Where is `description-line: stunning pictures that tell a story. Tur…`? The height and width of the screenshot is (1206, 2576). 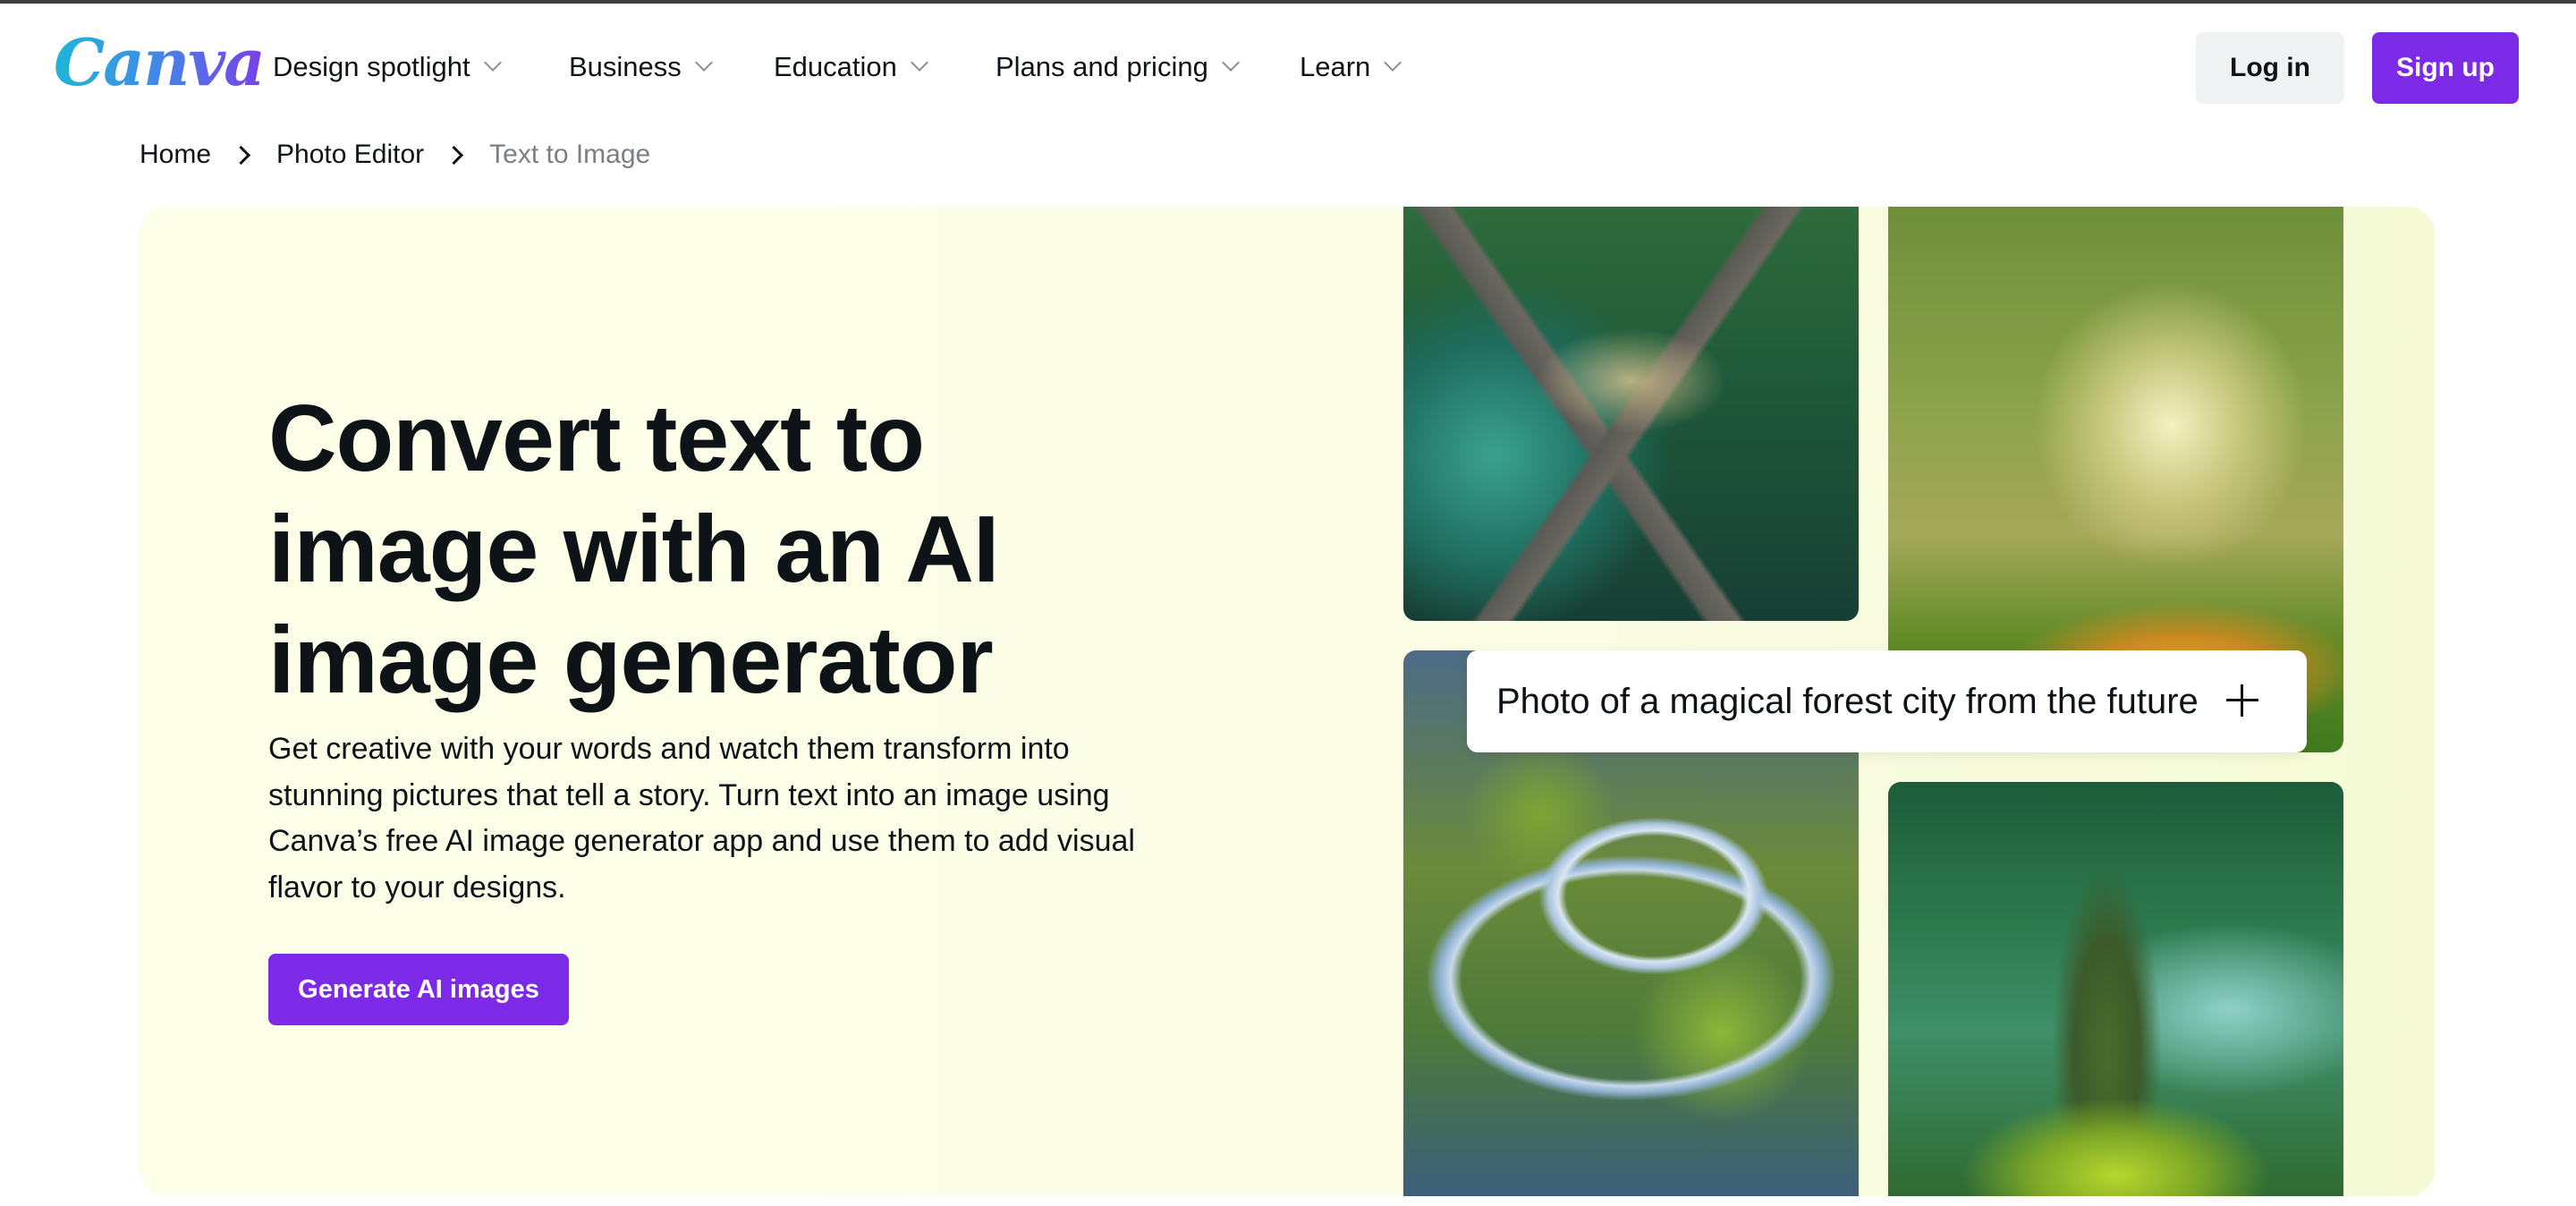 description-line: stunning pictures that tell a story. Tur… is located at coordinates (689, 794).